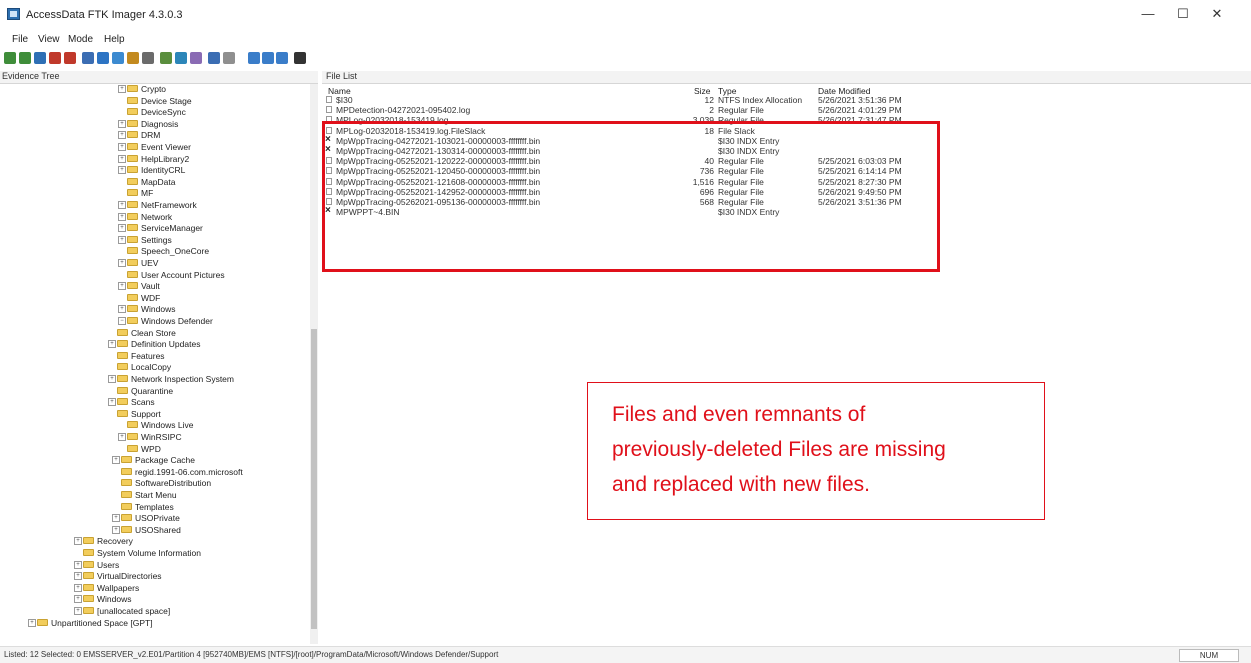 The image size is (1251, 663). I want to click on tree-item: WPD, so click(228, 449).